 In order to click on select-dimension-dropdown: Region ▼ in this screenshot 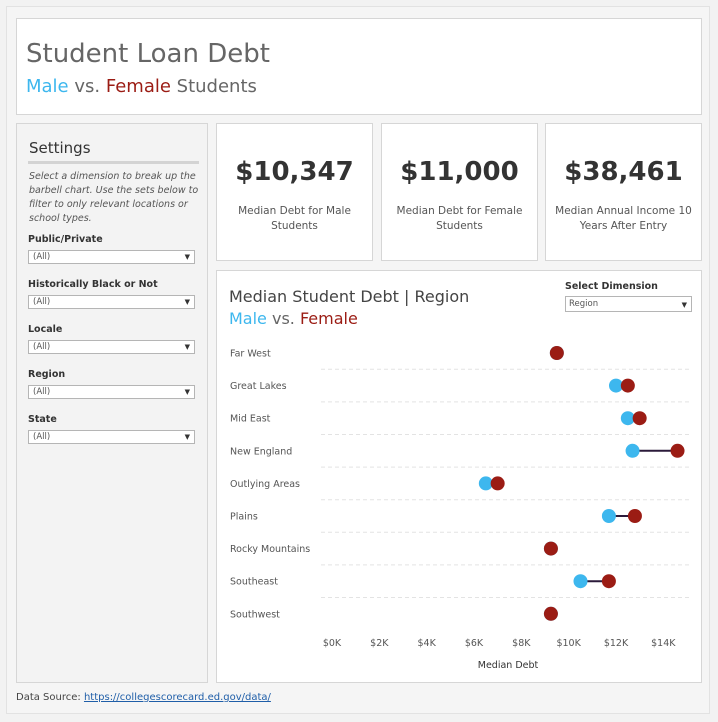, I will do `click(628, 304)`.